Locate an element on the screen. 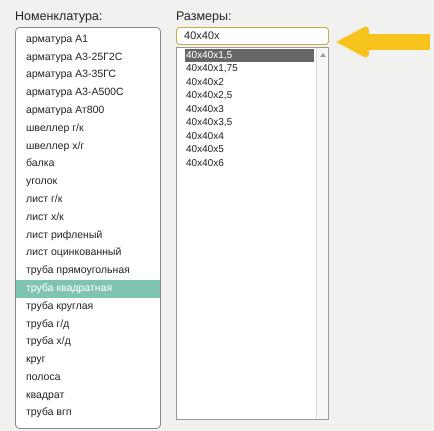 The image size is (434, 431). field-label: Номенклатура: is located at coordinates (59, 17).